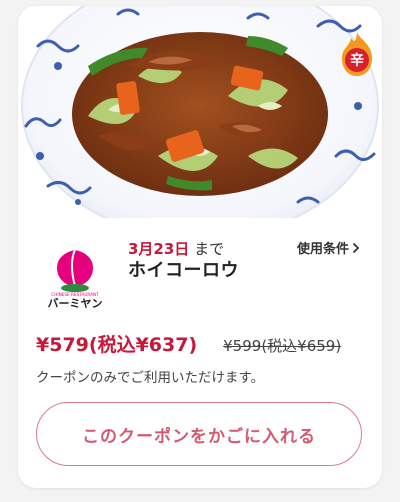  I want to click on price-row: ¥579(税込¥637) ¥599(税込¥659), so click(188, 343).